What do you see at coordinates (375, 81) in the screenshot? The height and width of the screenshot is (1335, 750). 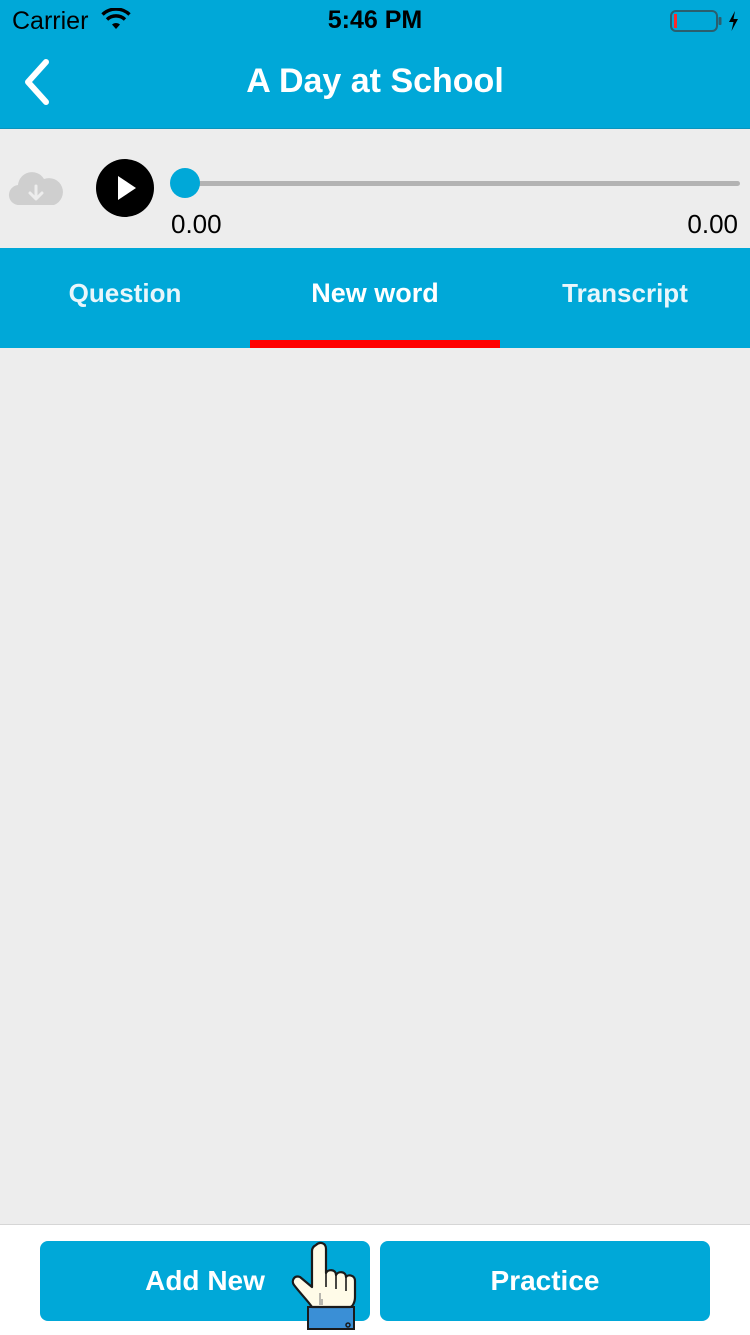 I see `page-title: A Day at School` at bounding box center [375, 81].